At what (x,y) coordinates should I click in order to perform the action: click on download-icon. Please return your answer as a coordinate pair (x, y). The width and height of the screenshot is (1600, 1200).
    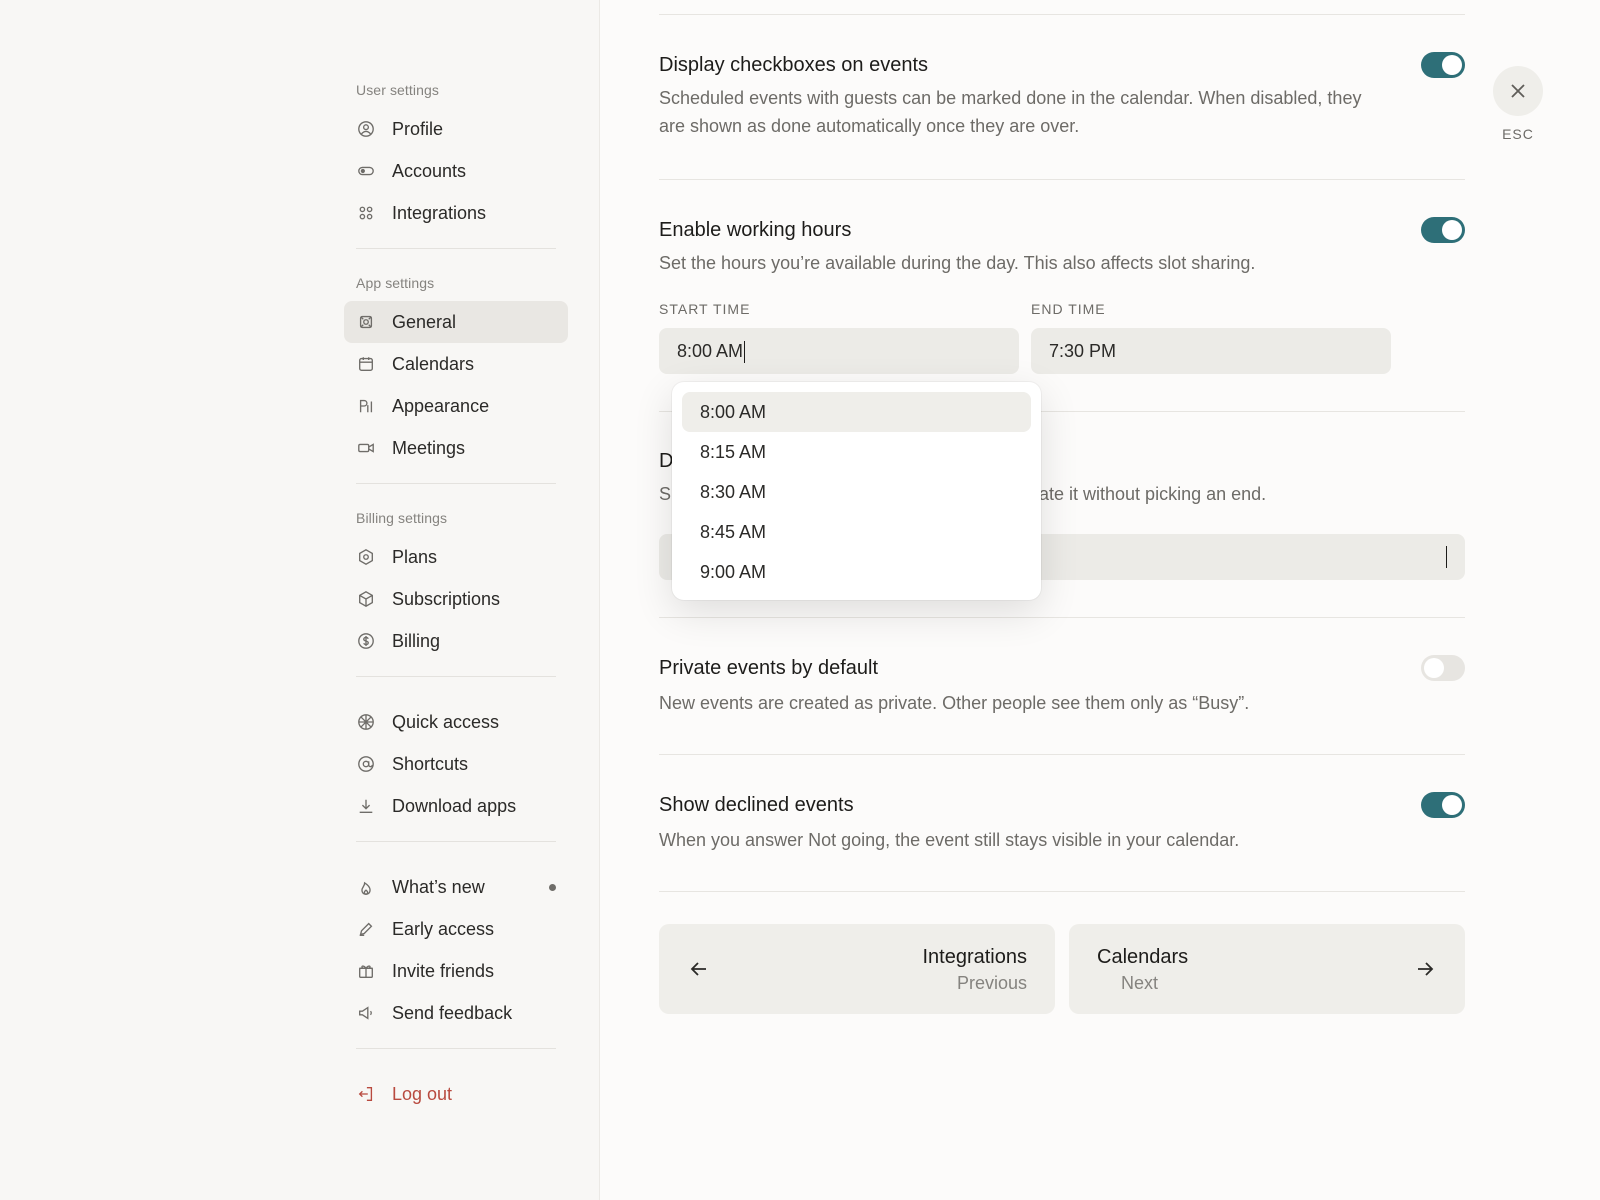
    Looking at the image, I should click on (366, 806).